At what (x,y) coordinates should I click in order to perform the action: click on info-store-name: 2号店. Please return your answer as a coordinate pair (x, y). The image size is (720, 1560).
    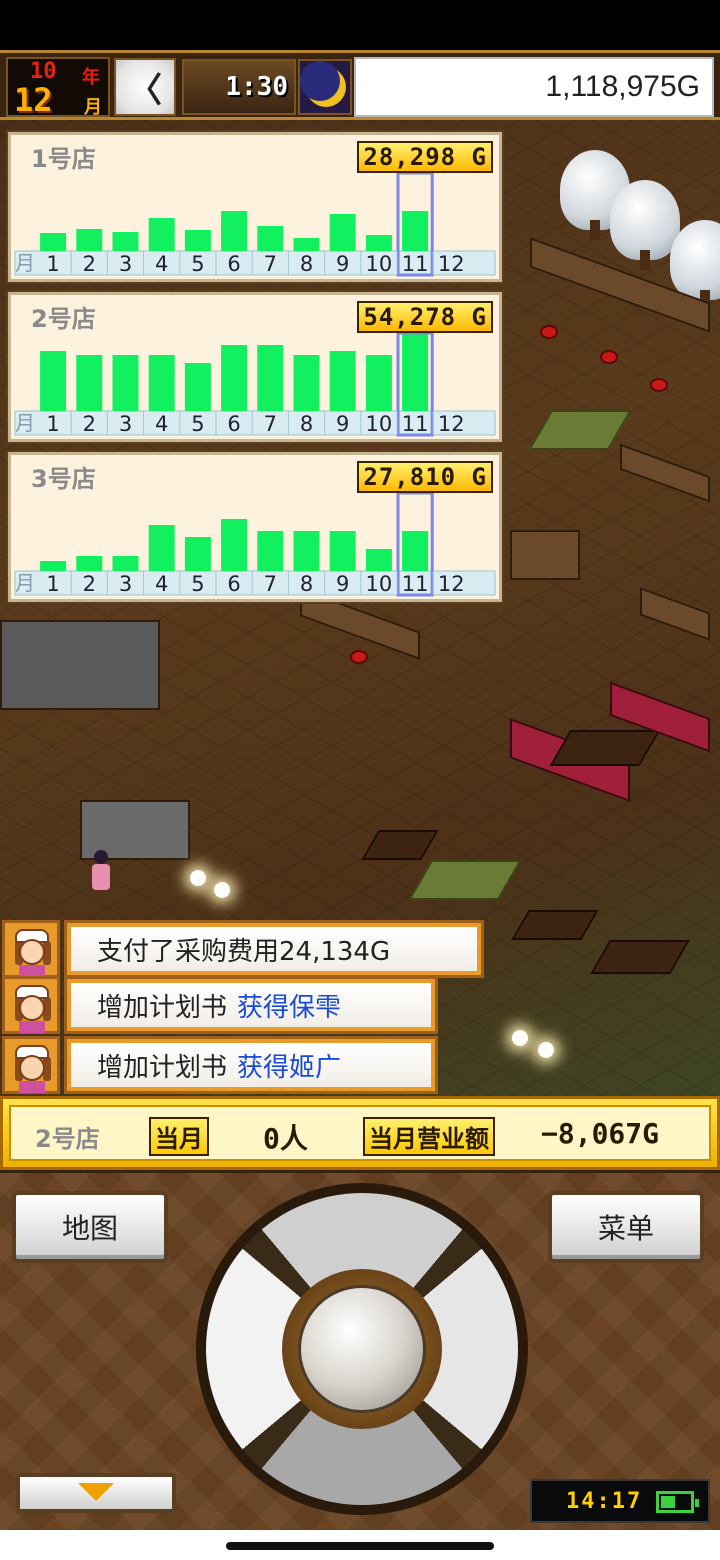
    Looking at the image, I should click on (67, 1139).